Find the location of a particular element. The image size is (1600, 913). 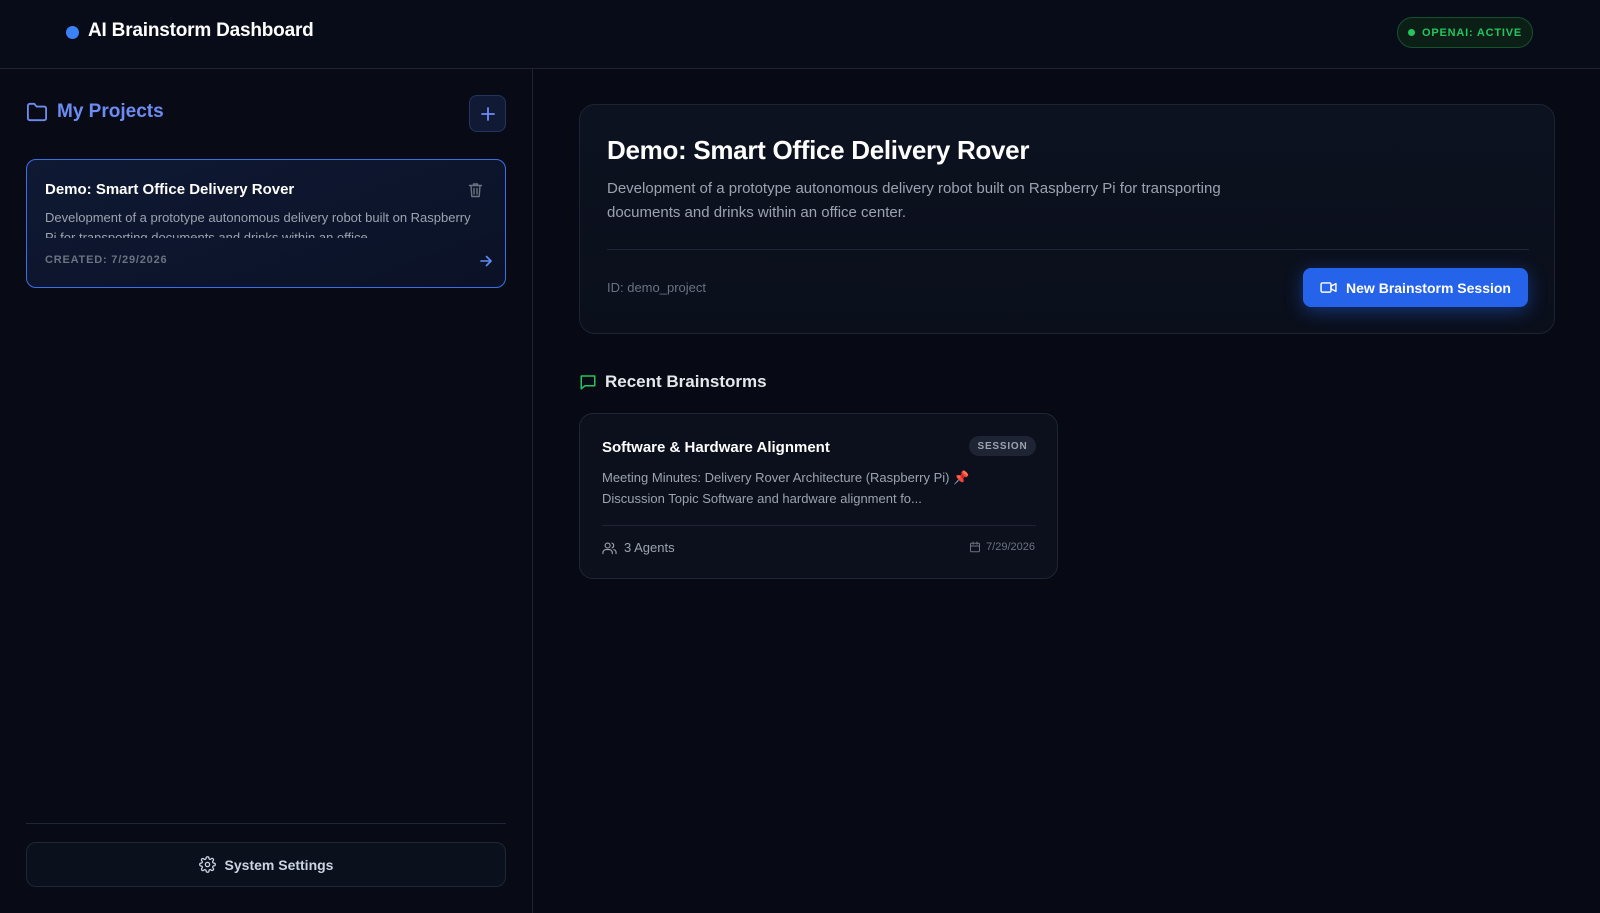

status-badge: OPENAI: ACTIVE is located at coordinates (1465, 32).